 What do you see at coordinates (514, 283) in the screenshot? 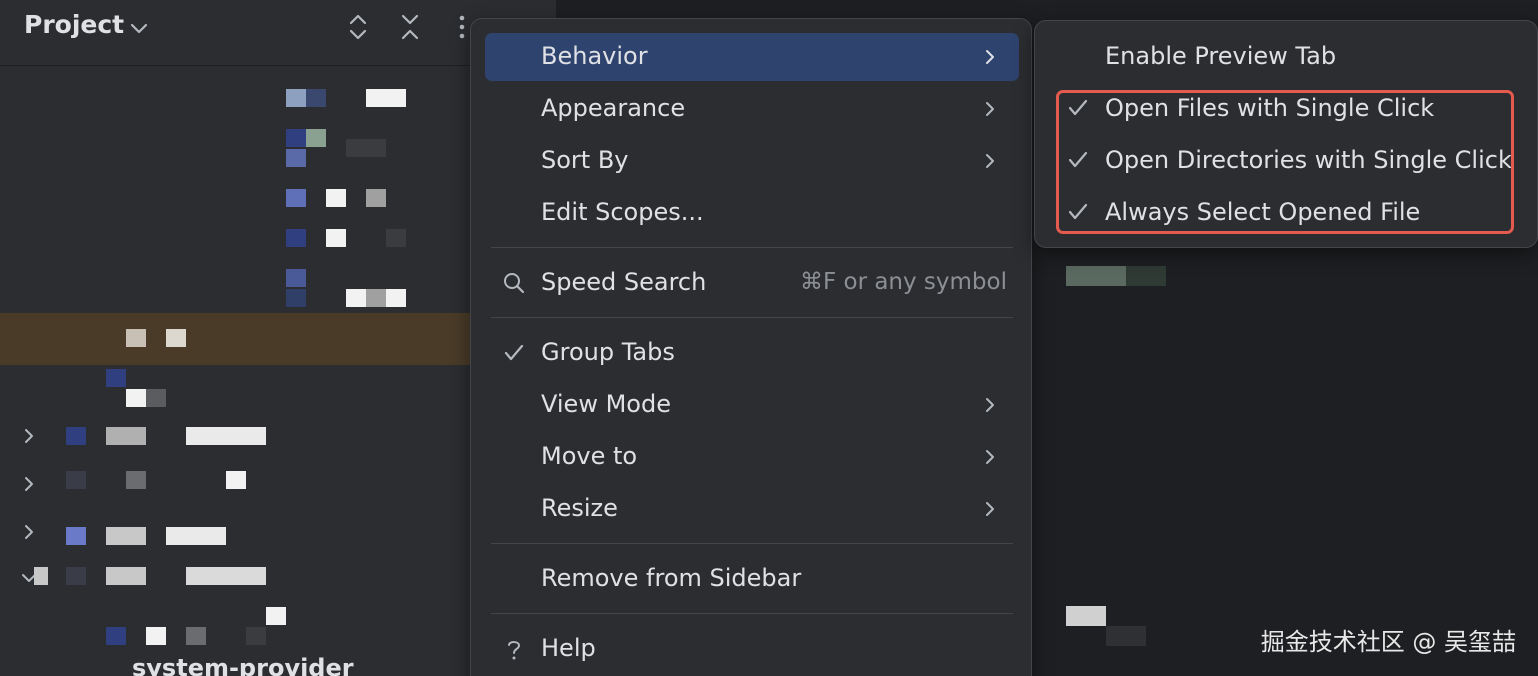
I see `search-icon` at bounding box center [514, 283].